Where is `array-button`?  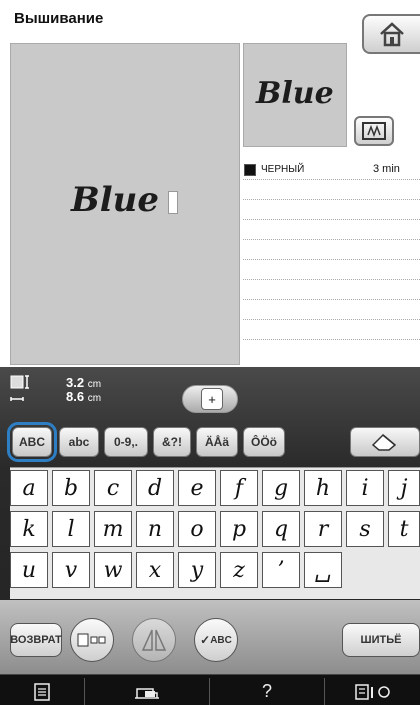
array-button is located at coordinates (92, 640).